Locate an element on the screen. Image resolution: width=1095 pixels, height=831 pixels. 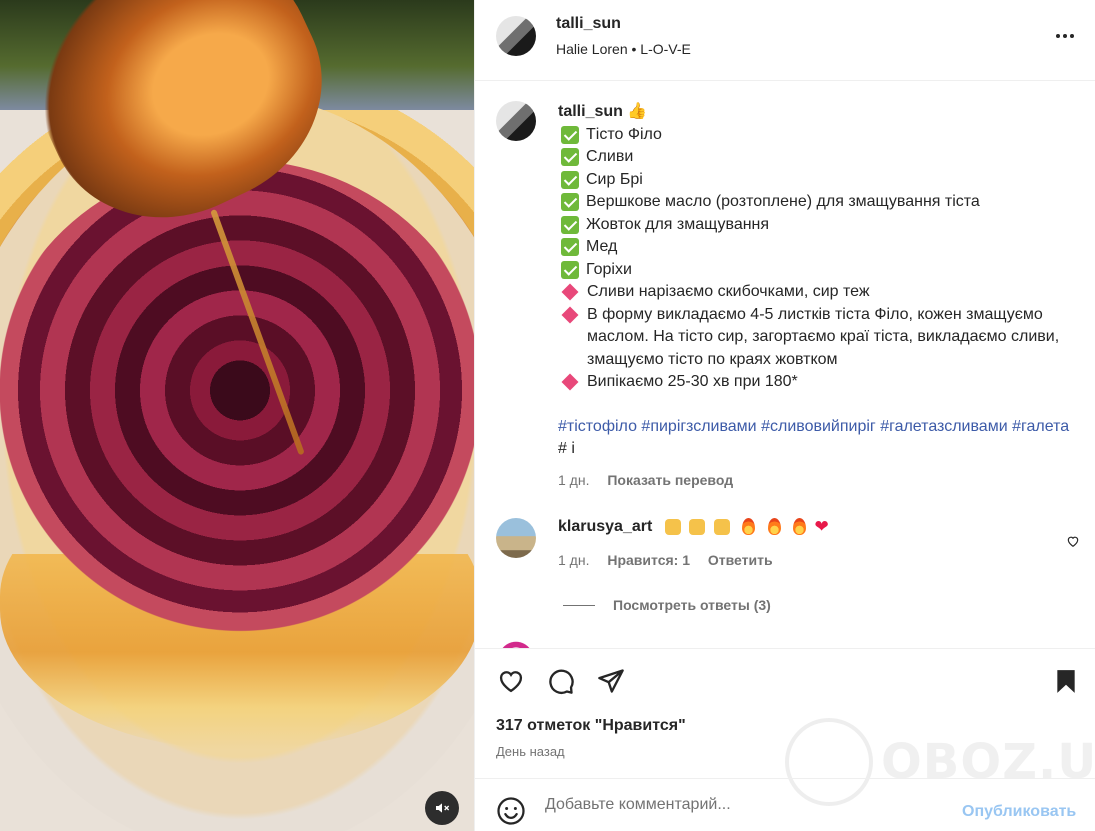
more-options-button is located at coordinates (1065, 36).